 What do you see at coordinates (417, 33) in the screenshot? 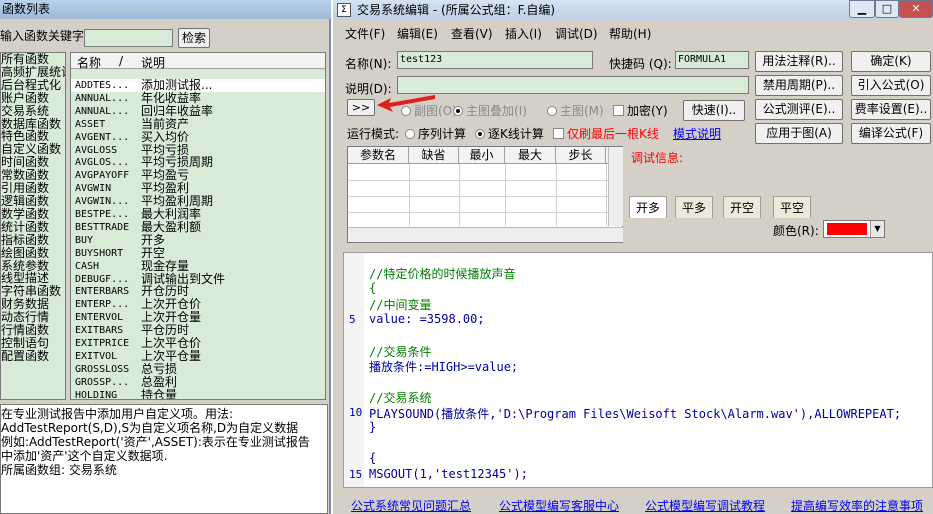
I see `menu-item: 编辑(E)` at bounding box center [417, 33].